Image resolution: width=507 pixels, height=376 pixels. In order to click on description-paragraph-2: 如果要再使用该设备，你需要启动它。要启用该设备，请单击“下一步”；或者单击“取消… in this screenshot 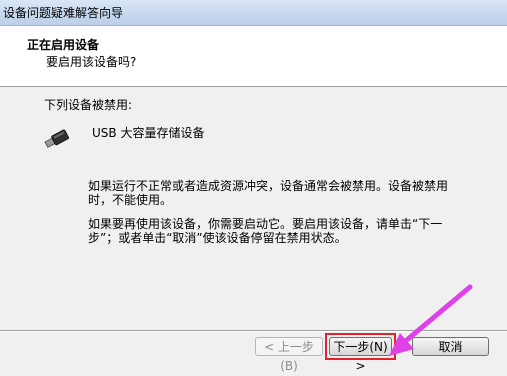, I will do `click(265, 231)`.